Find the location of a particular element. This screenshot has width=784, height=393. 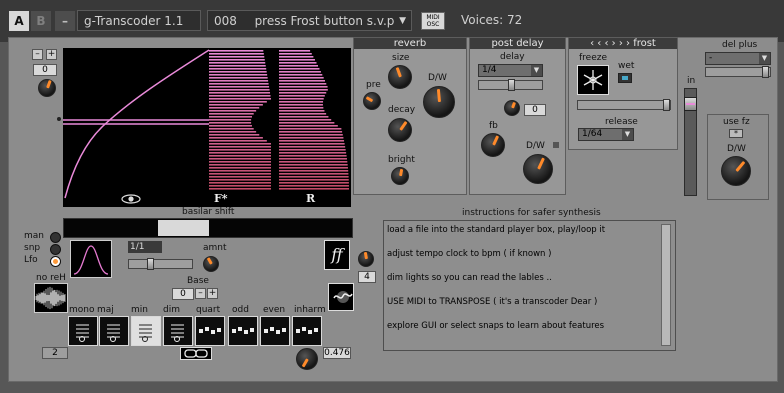

delay-dw-knob is located at coordinates (538, 169).